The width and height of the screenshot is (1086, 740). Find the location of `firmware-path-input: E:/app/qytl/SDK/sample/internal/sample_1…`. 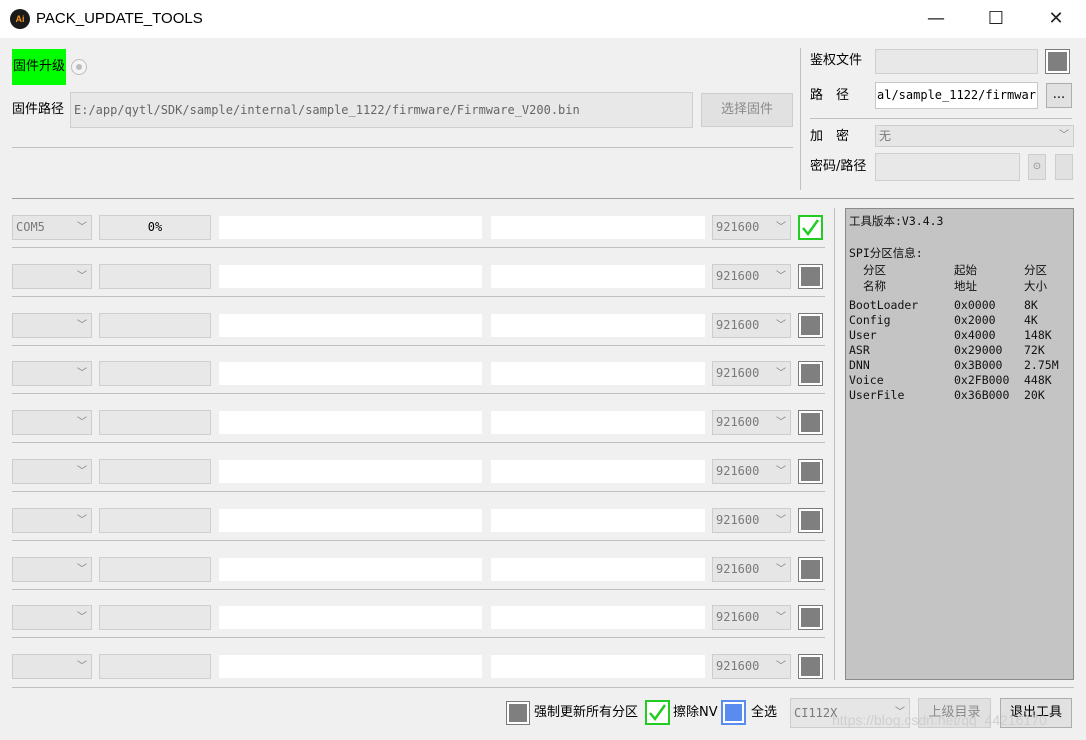

firmware-path-input: E:/app/qytl/SDK/sample/internal/sample_1… is located at coordinates (381, 110).